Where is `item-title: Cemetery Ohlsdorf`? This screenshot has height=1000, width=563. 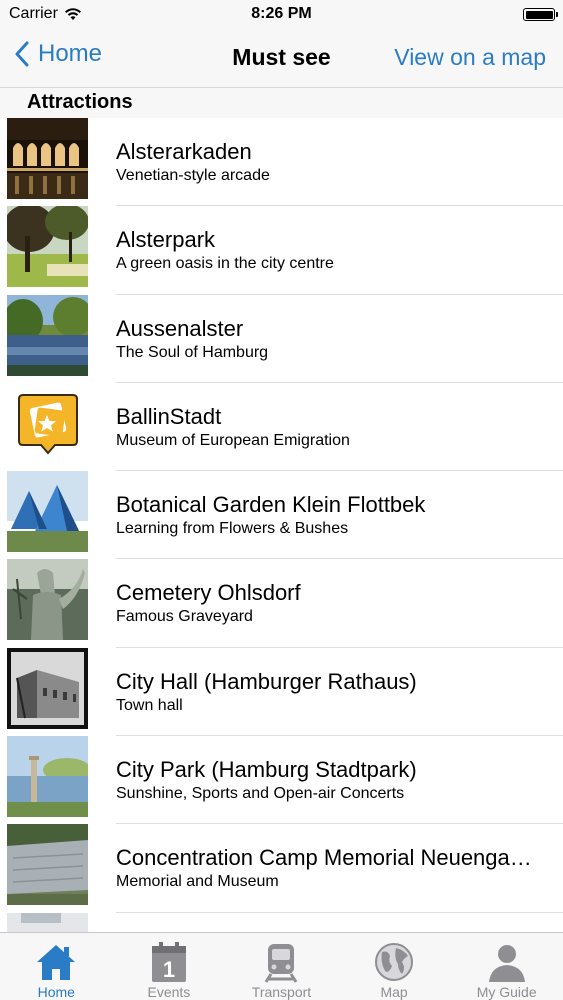 item-title: Cemetery Ohlsdorf is located at coordinates (208, 593).